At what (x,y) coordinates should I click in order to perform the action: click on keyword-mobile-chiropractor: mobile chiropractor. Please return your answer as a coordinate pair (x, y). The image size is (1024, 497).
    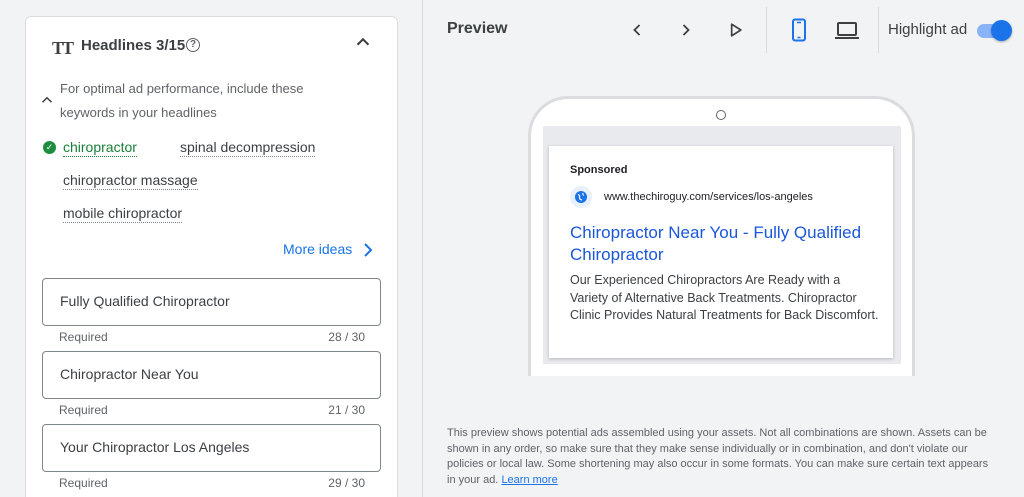
    Looking at the image, I should click on (123, 213).